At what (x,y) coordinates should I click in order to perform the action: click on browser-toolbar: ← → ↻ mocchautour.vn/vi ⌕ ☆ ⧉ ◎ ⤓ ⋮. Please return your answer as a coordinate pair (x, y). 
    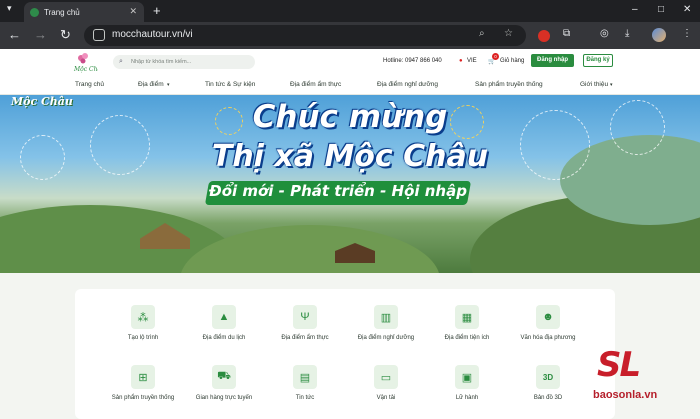
    Looking at the image, I should click on (350, 35).